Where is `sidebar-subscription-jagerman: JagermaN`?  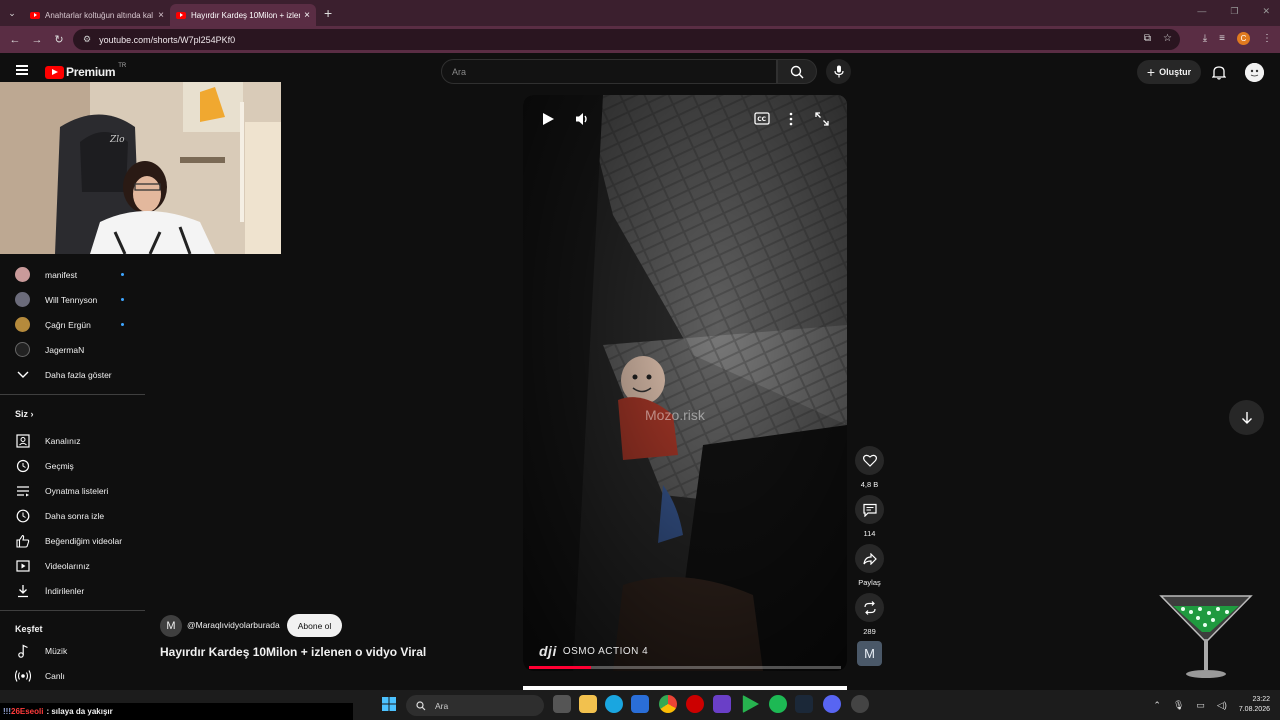
sidebar-subscription-jagerman: JagermaN is located at coordinates (72, 349).